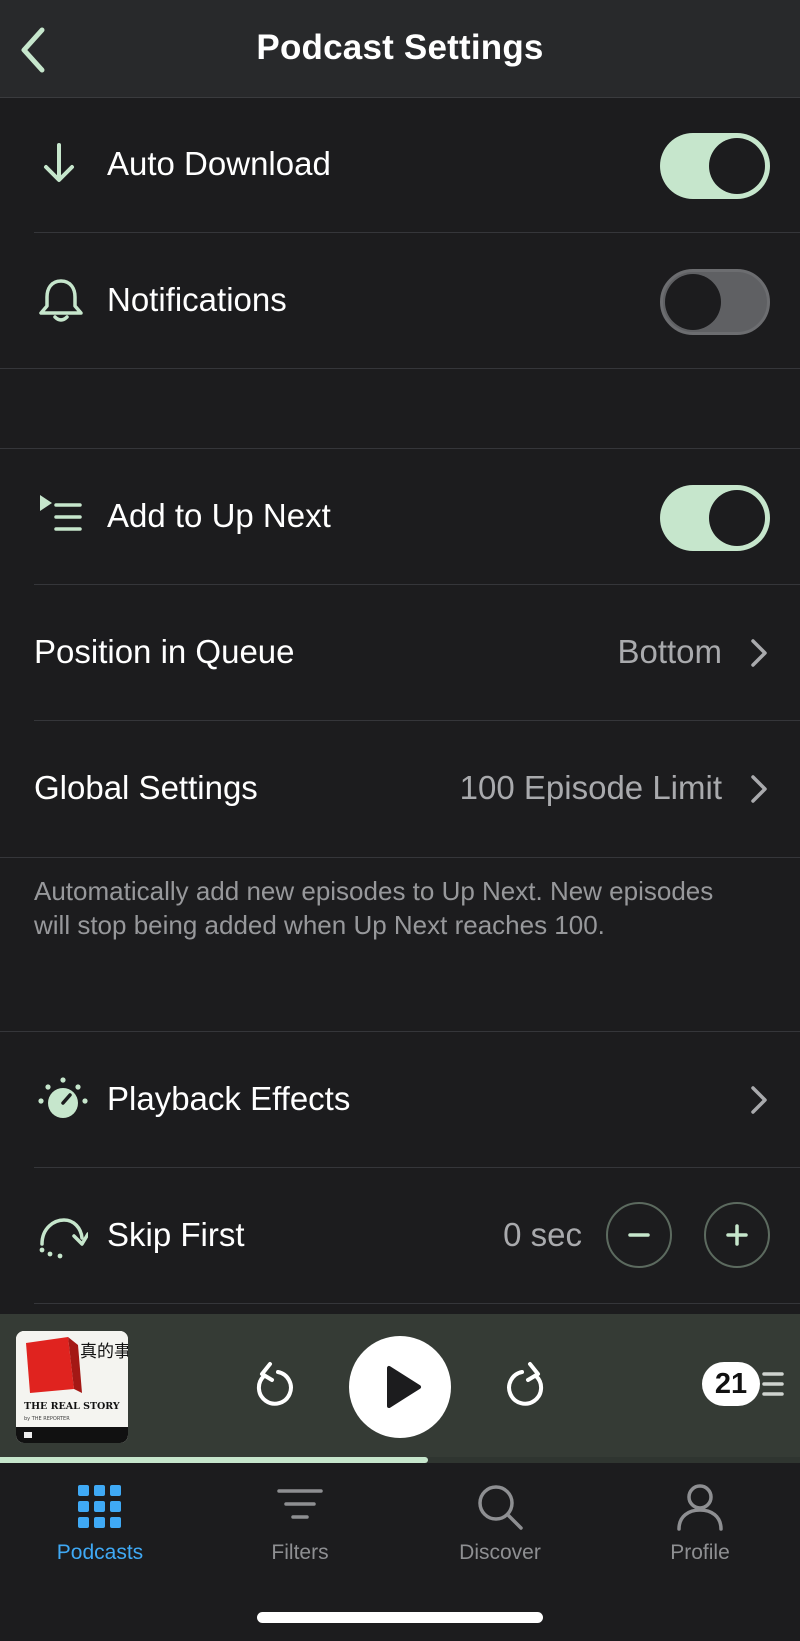 Image resolution: width=800 pixels, height=1641 pixels. I want to click on position-in-queue-label: Position in Queue, so click(164, 651).